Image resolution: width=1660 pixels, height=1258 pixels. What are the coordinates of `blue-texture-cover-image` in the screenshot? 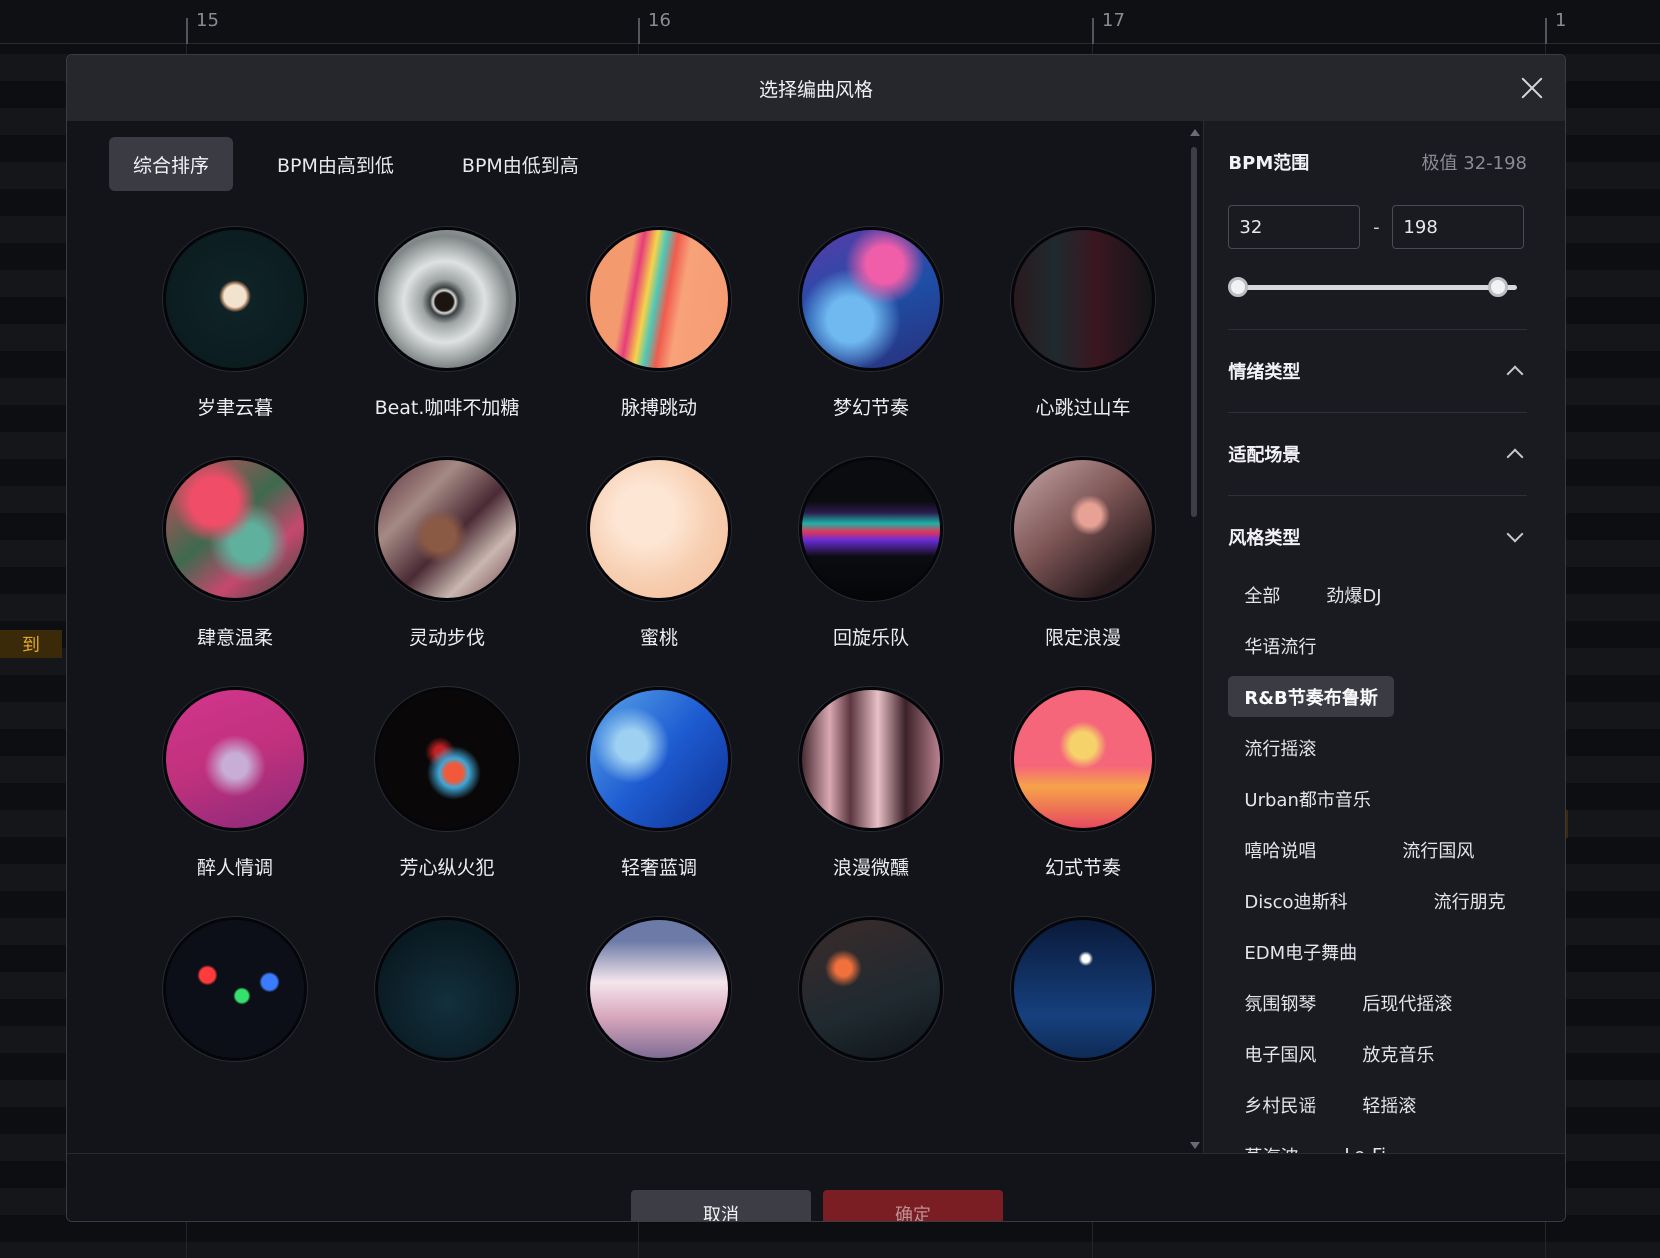 It's located at (659, 759).